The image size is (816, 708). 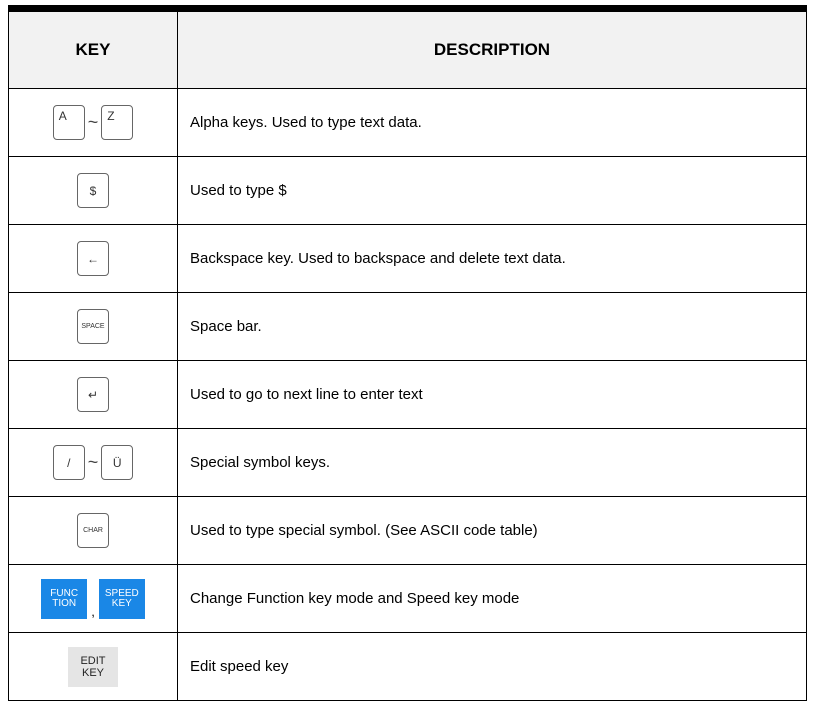 What do you see at coordinates (492, 190) in the screenshot?
I see `description-cell: Used to type $` at bounding box center [492, 190].